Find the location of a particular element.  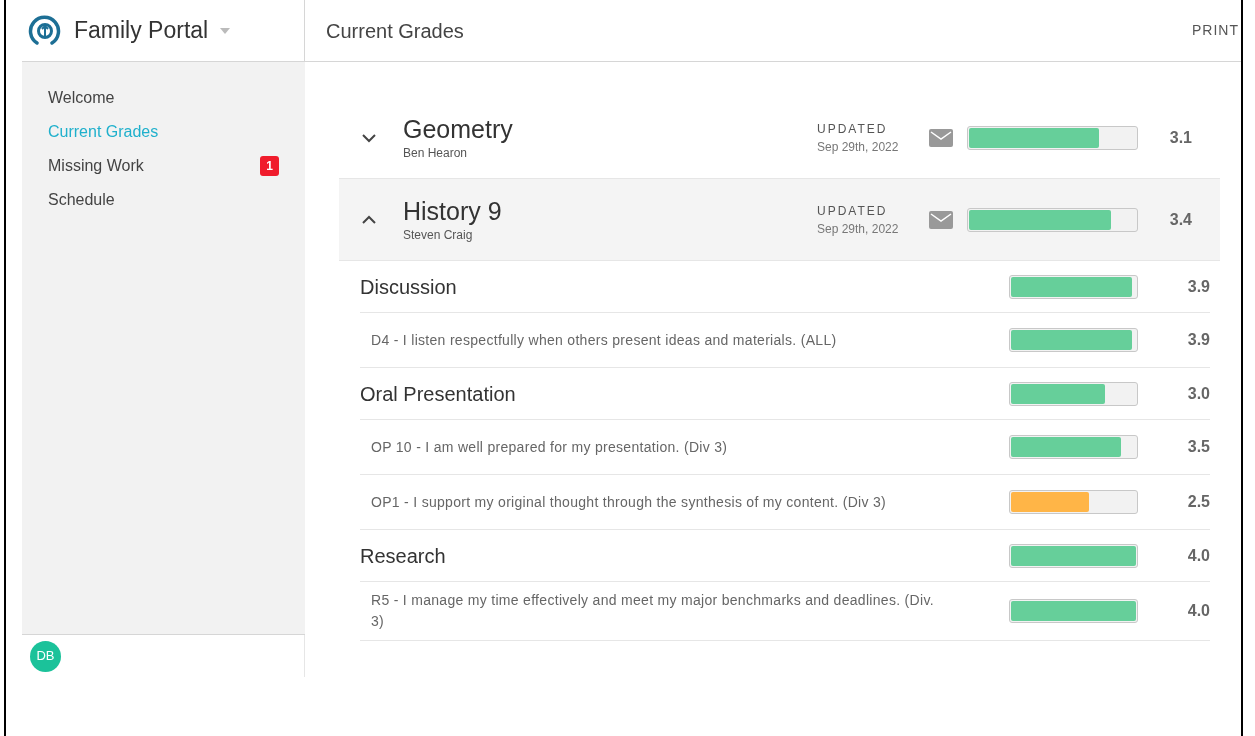

sidebar-item: Missing Work 1 is located at coordinates (163, 166).